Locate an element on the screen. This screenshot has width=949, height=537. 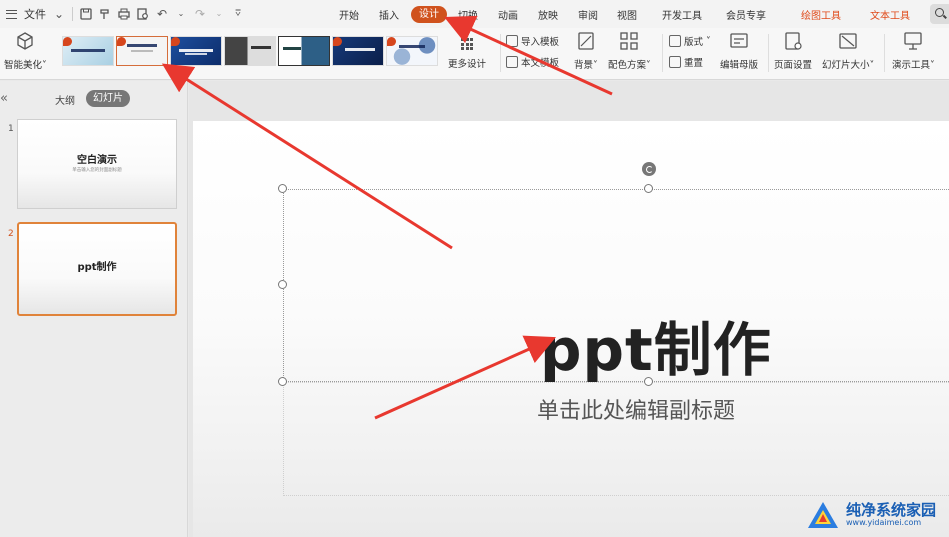
presentation-tools-label: 演示工具 is located at coordinates (911, 65).